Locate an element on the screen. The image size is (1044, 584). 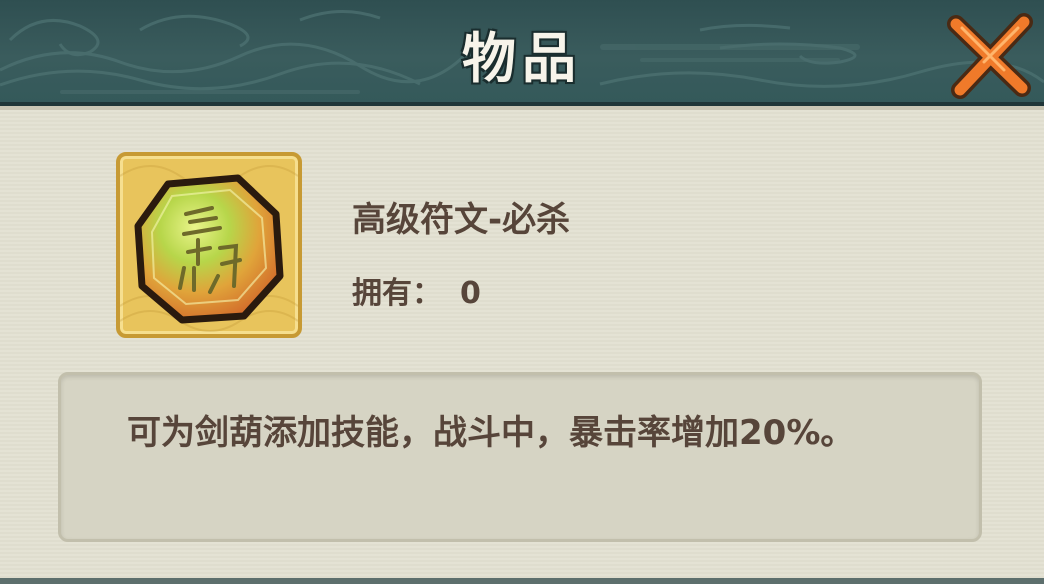
close-button is located at coordinates (990, 56).